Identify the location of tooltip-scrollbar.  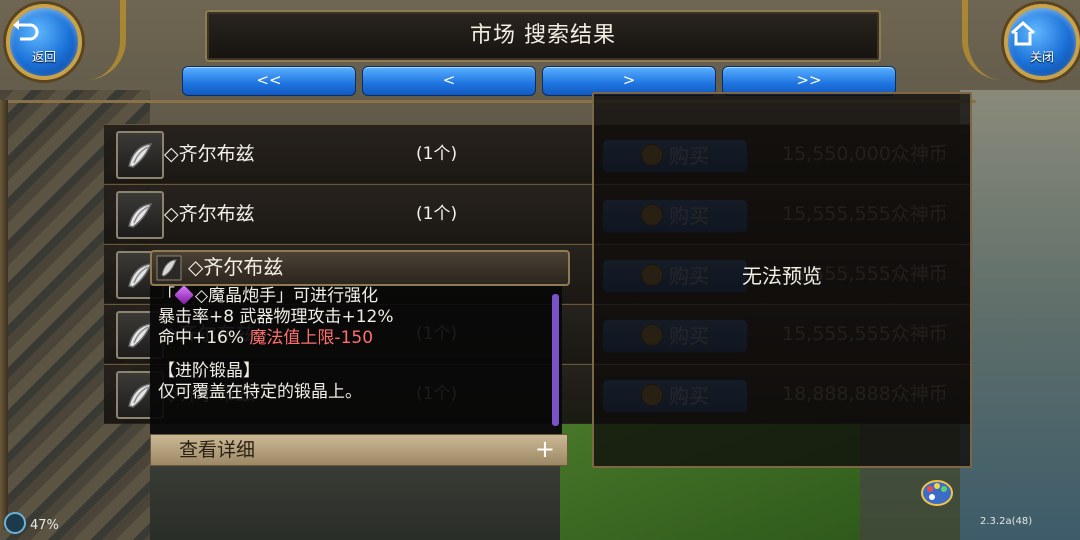
(555, 360).